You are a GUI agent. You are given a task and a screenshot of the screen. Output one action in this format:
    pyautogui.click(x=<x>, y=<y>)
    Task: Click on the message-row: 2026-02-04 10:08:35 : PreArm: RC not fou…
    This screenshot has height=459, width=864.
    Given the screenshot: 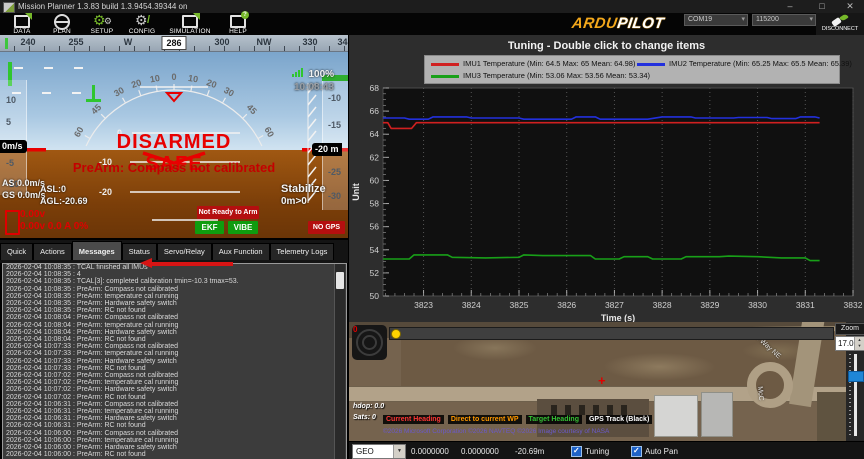 What is the action you would take?
    pyautogui.click(x=174, y=310)
    